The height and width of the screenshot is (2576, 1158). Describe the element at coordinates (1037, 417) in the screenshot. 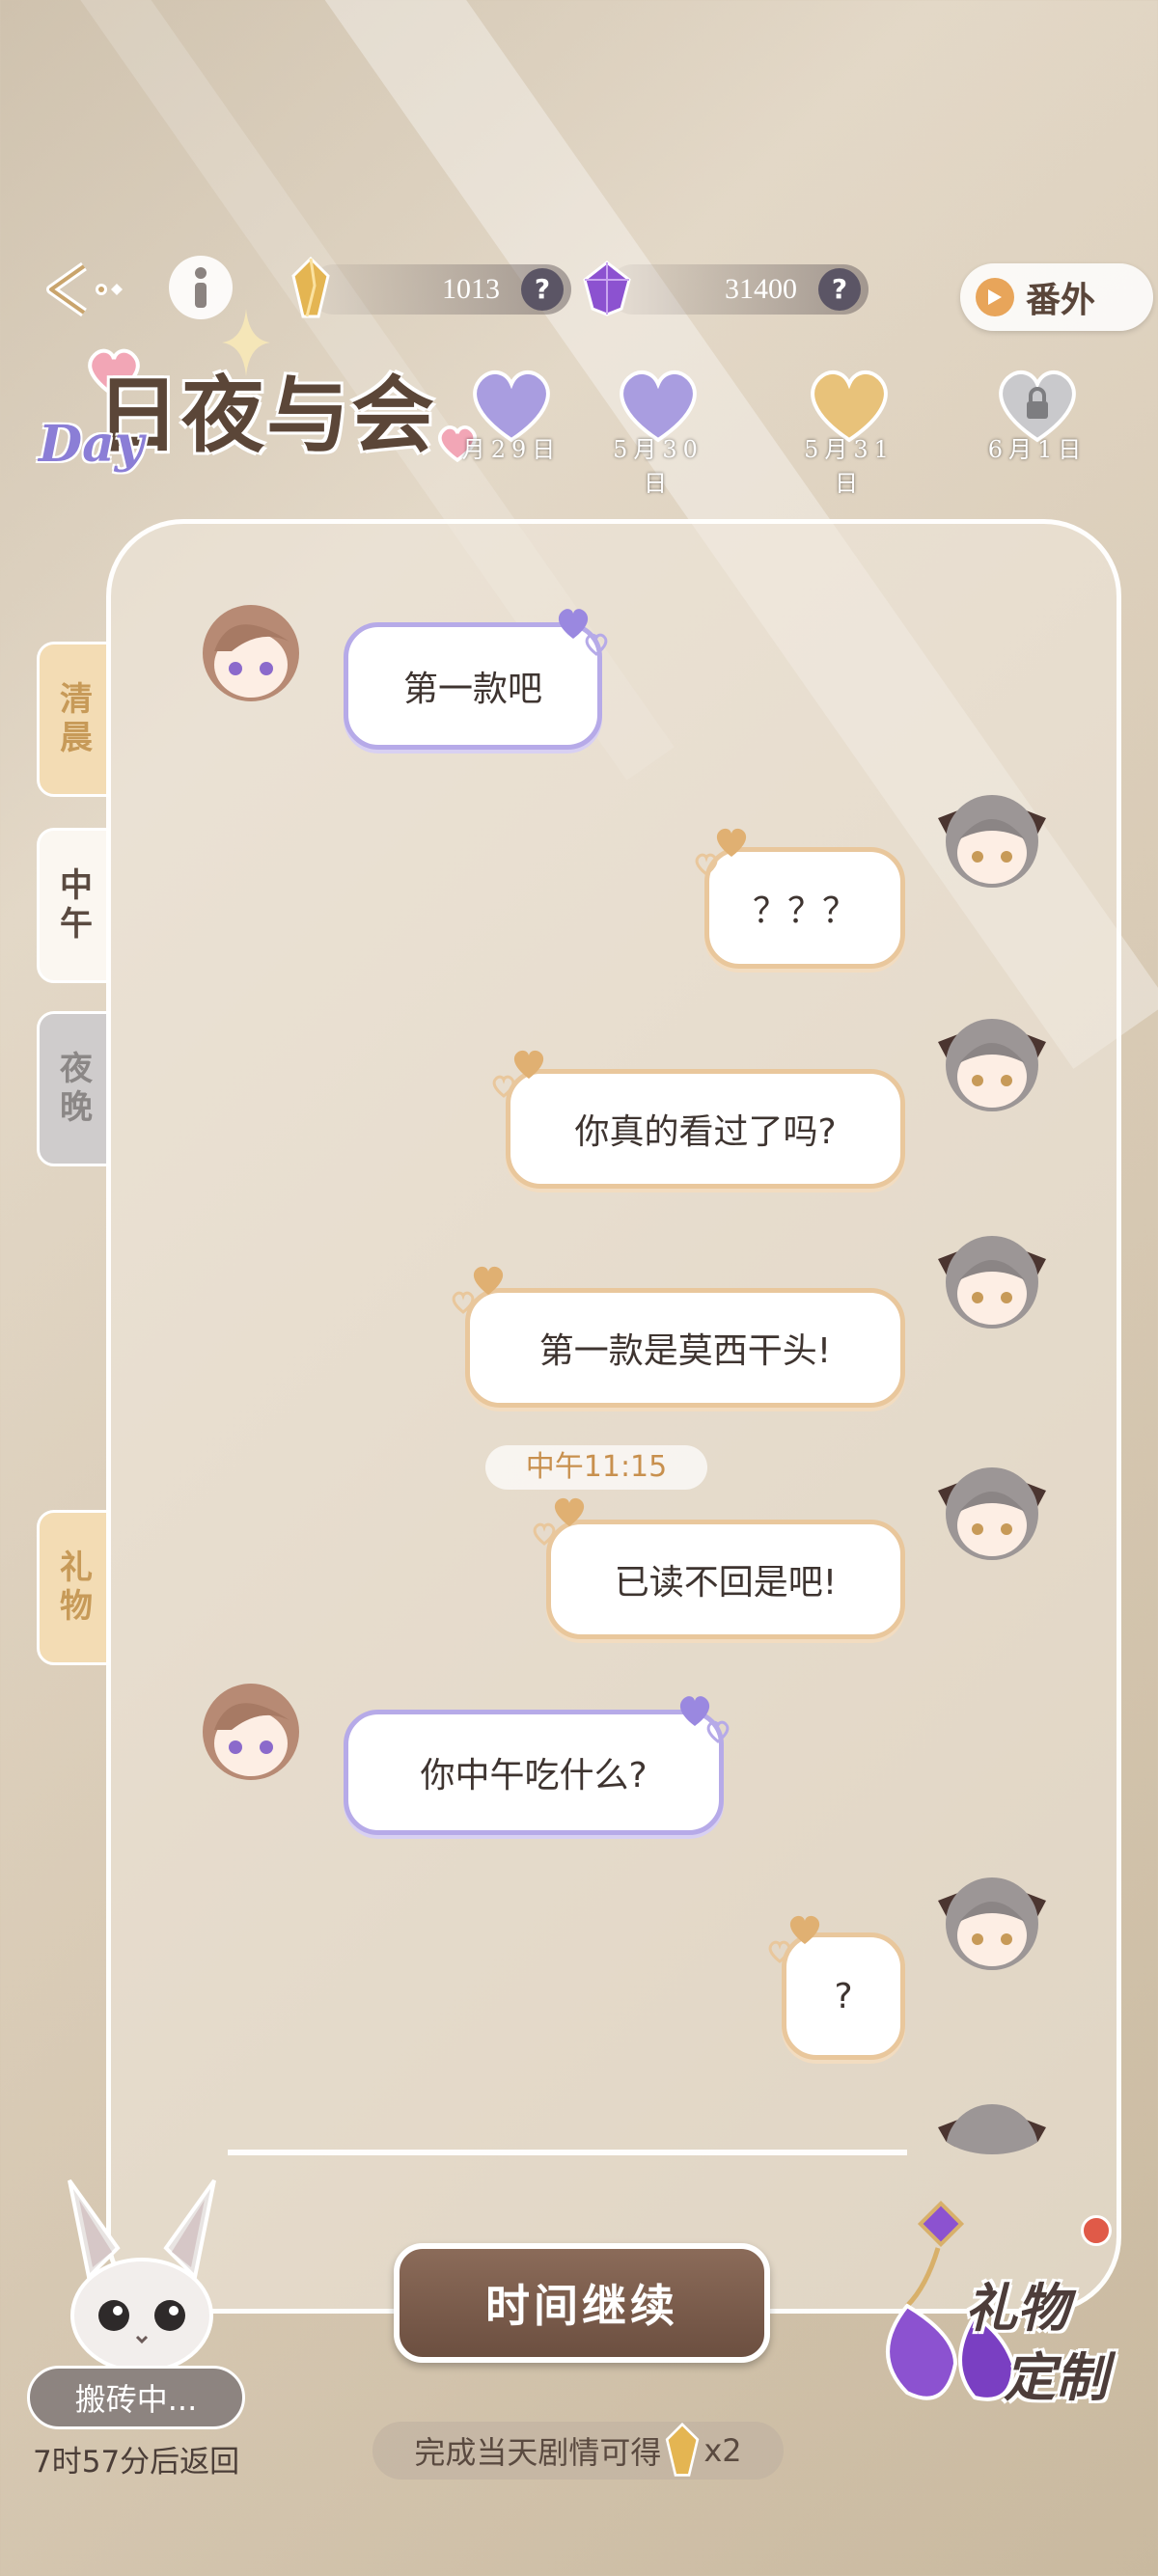

I see `date-item-locked: 6月1日` at that location.